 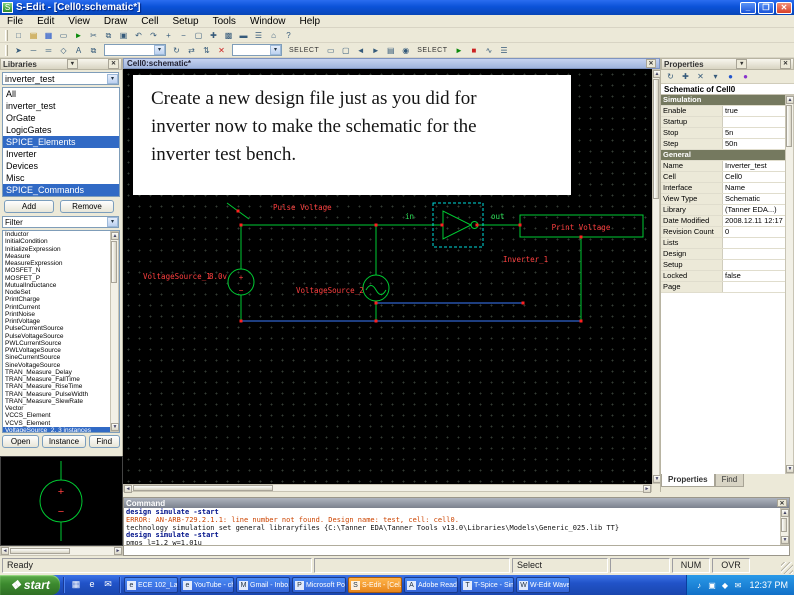 I want to click on zoom-out-icon: −, so click(x=183, y=35).